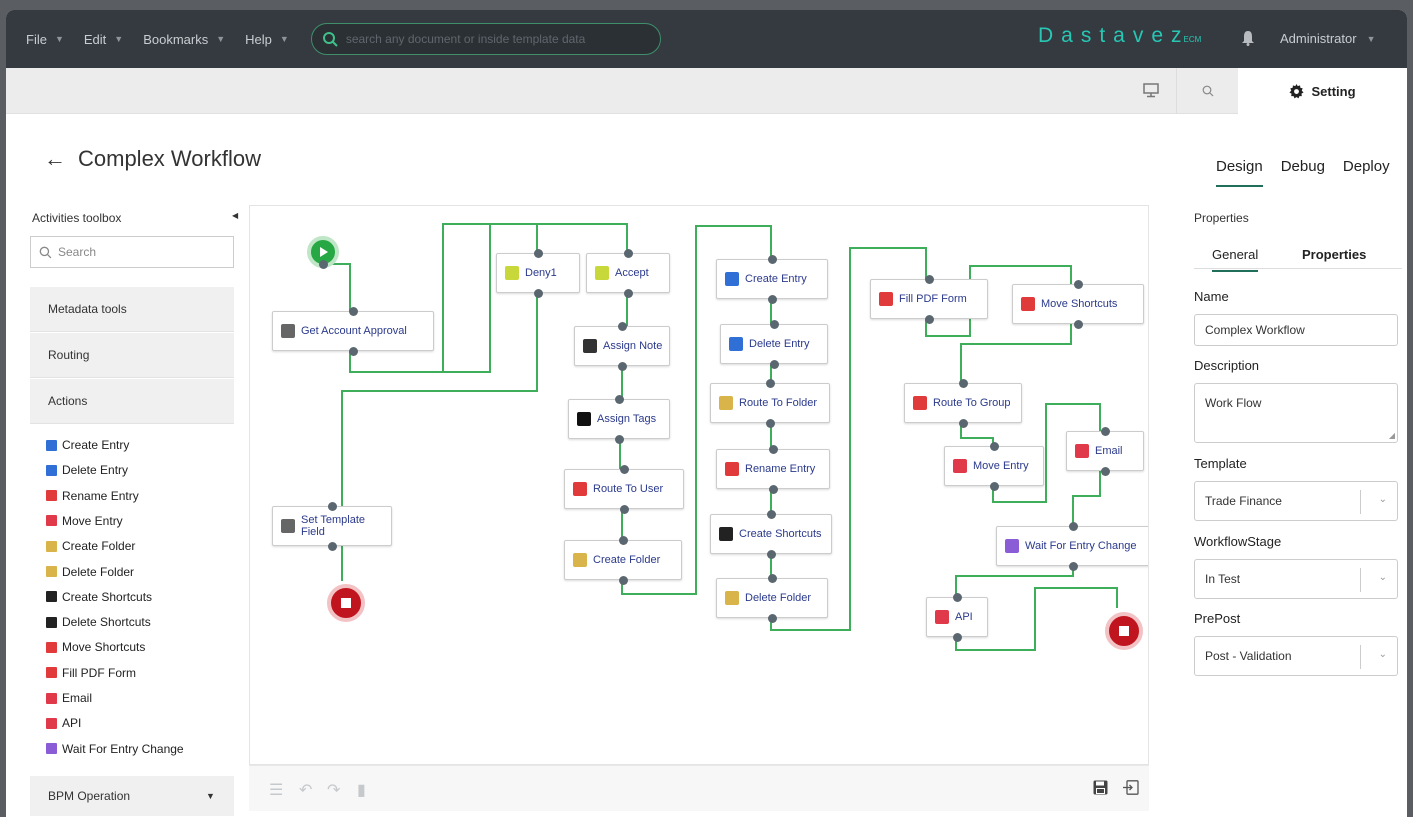  Describe the element at coordinates (1235, 259) in the screenshot. I see `tab-general: General` at that location.